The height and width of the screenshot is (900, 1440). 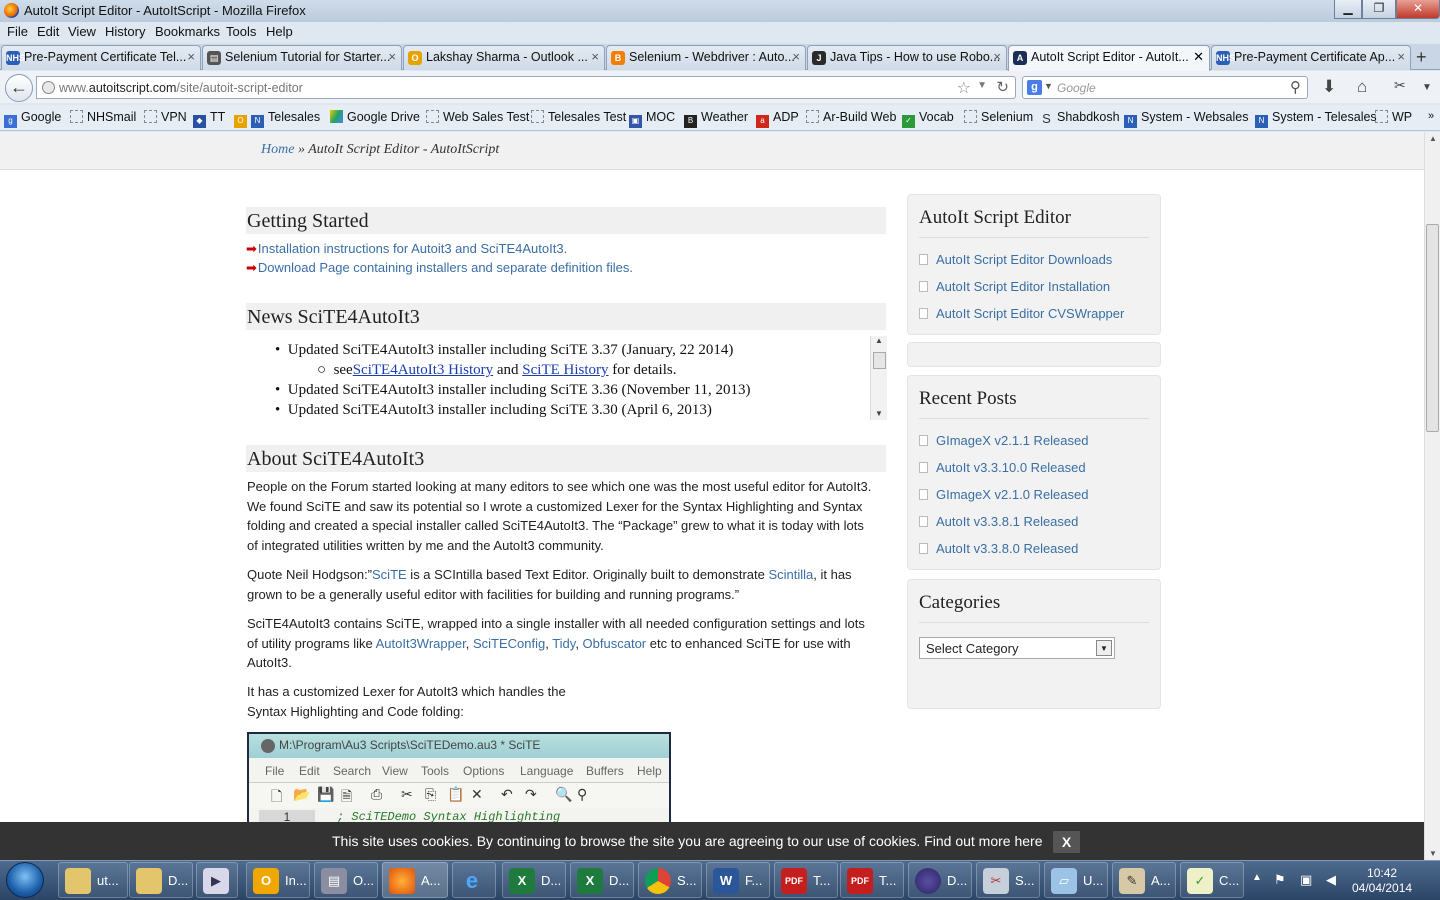 I want to click on menu-dropdown-icon: ▼, so click(x=1427, y=87).